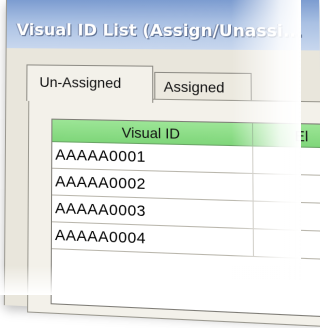 The image size is (320, 328). Describe the element at coordinates (90, 83) in the screenshot. I see `tab-un-assigned: Un-Assigned` at that location.